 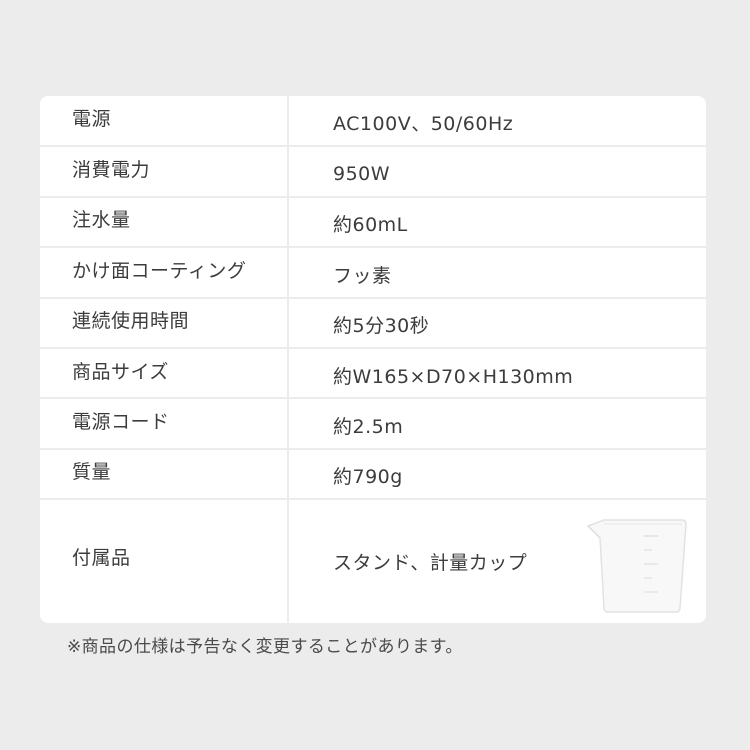 I want to click on spec-row-coating: かけ面コーティング フッ素, so click(x=373, y=272).